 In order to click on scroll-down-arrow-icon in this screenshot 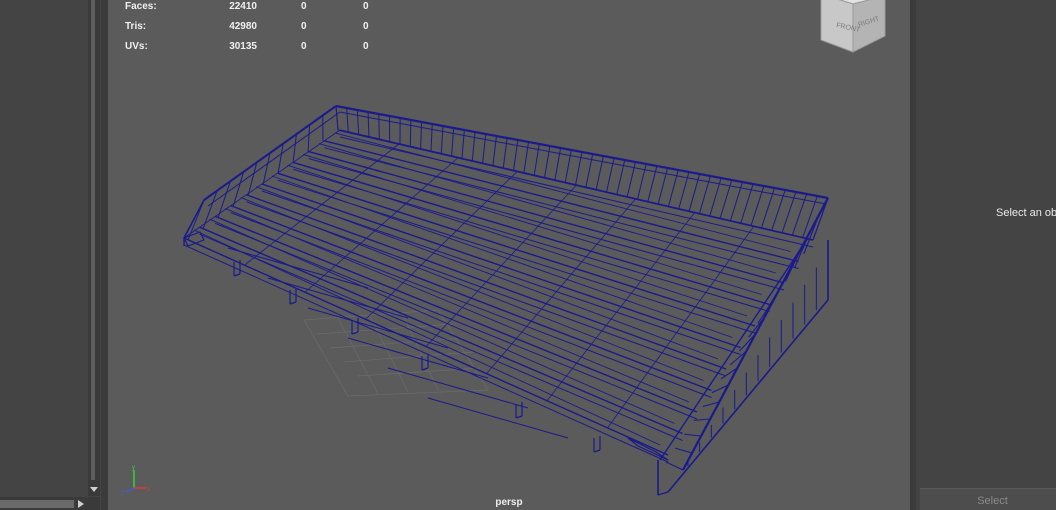, I will do `click(94, 490)`.